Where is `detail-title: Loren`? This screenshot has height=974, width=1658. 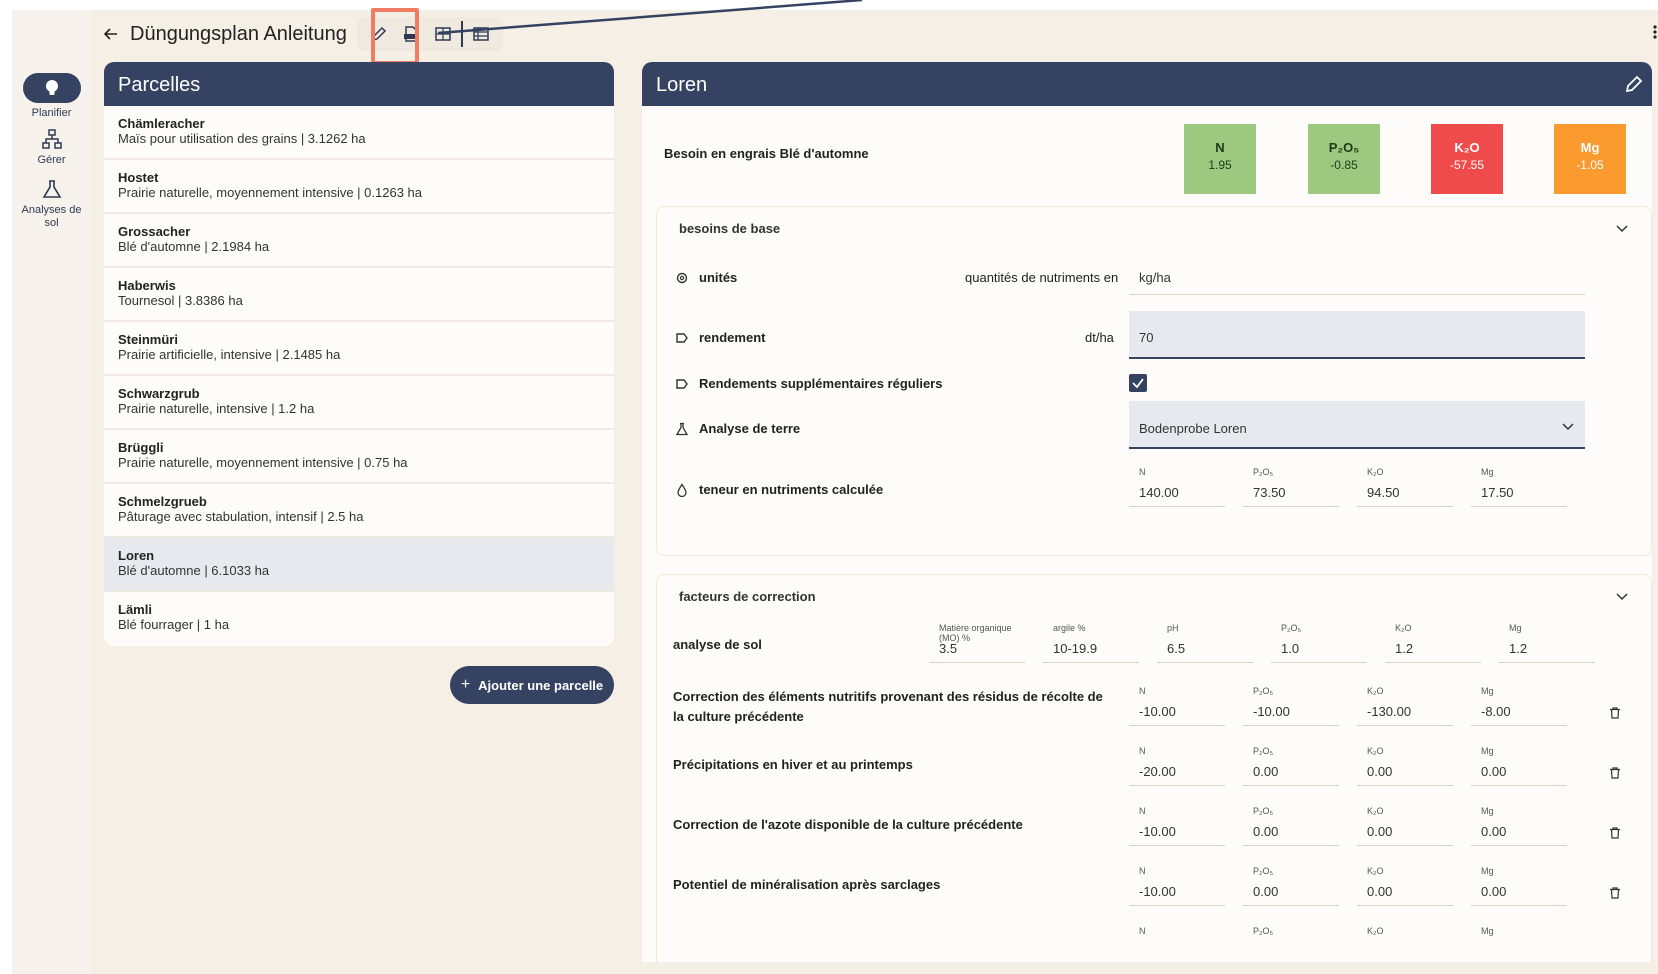 detail-title: Loren is located at coordinates (1147, 84).